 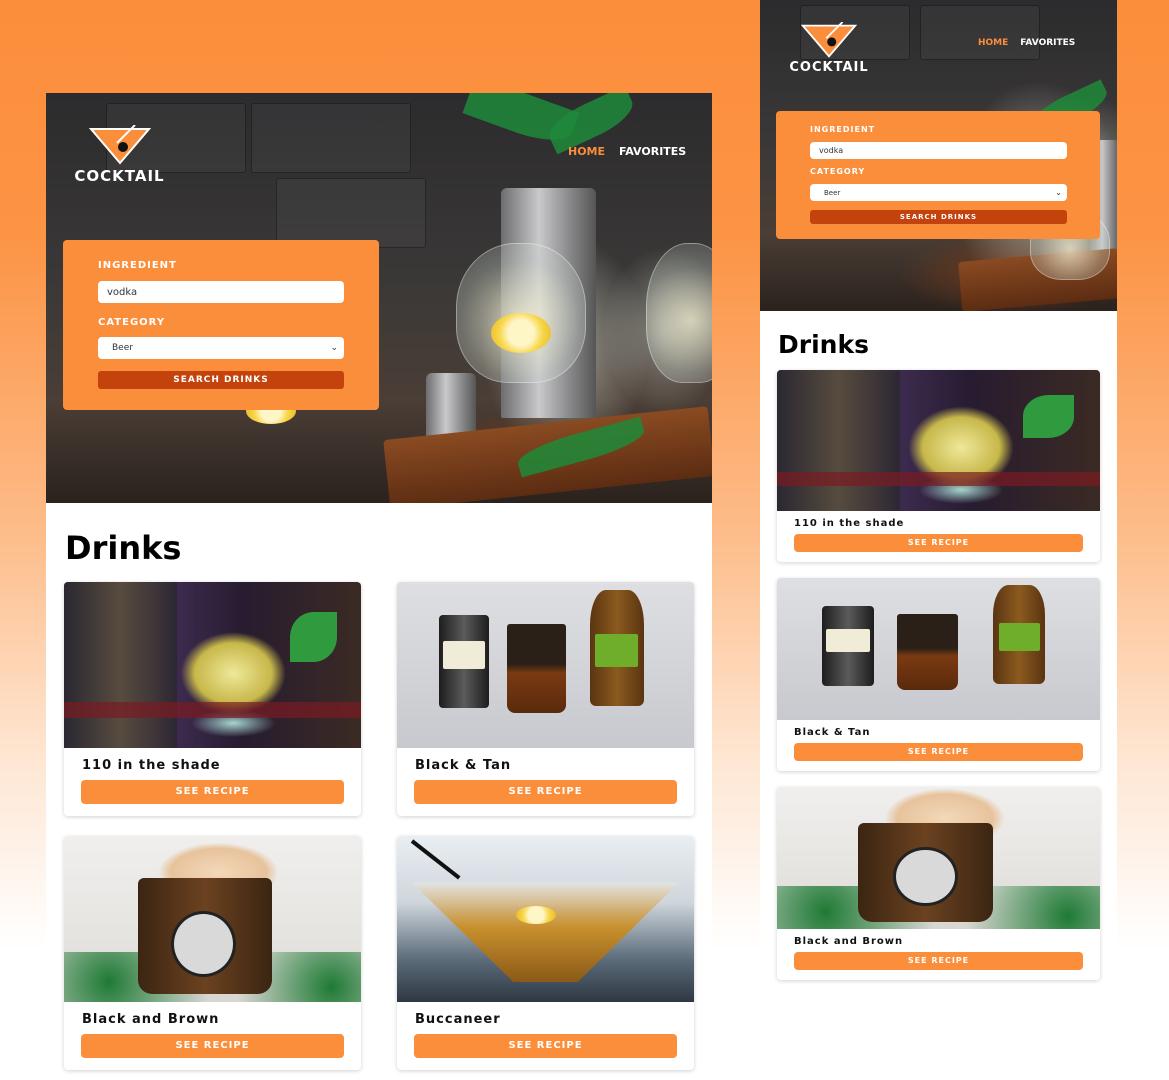 I want to click on lemon-decor, so click(x=521, y=333).